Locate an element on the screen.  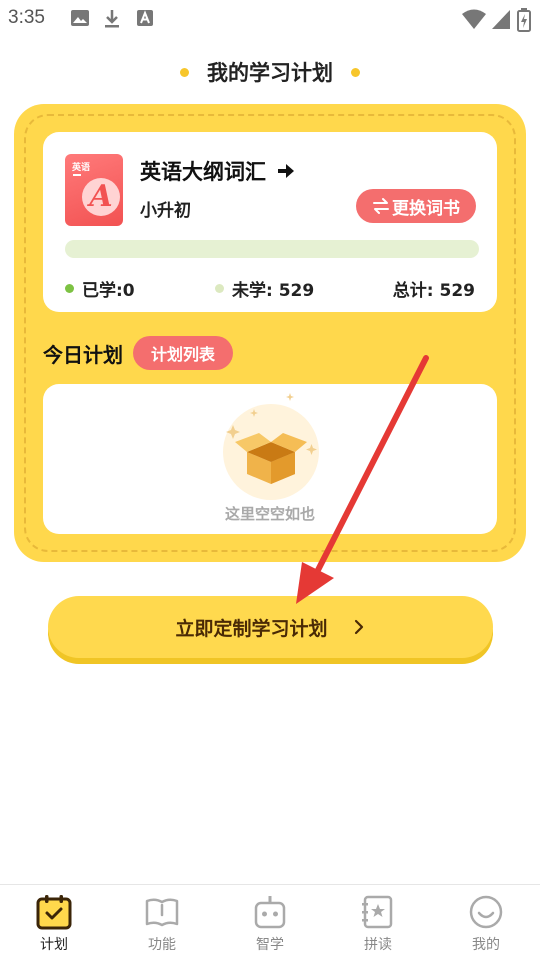
robot-icon is located at coordinates (270, 912).